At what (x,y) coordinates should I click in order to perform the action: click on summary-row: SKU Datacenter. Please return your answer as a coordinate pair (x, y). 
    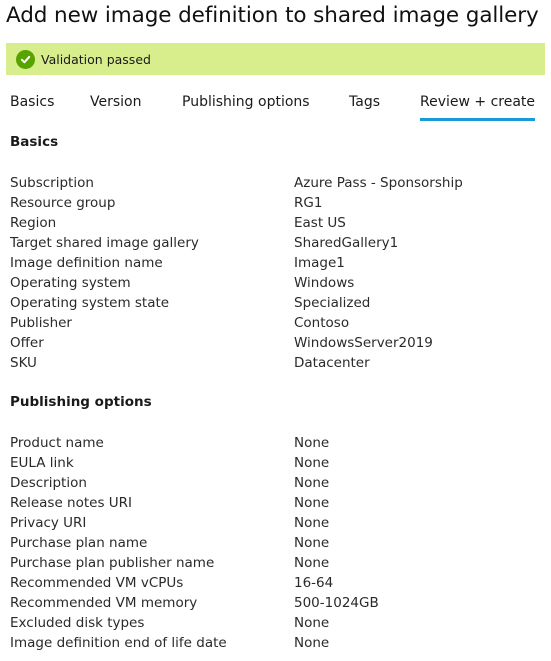
    Looking at the image, I should click on (275, 363).